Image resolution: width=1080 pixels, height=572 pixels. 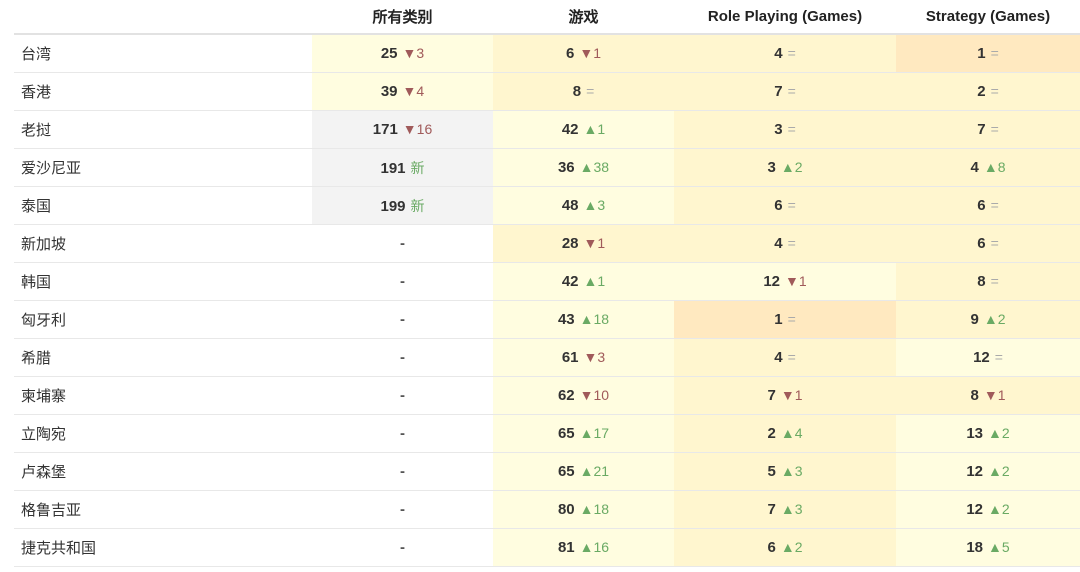 What do you see at coordinates (785, 129) in the screenshot?
I see `rank-cell-role-playing: 3 =` at bounding box center [785, 129].